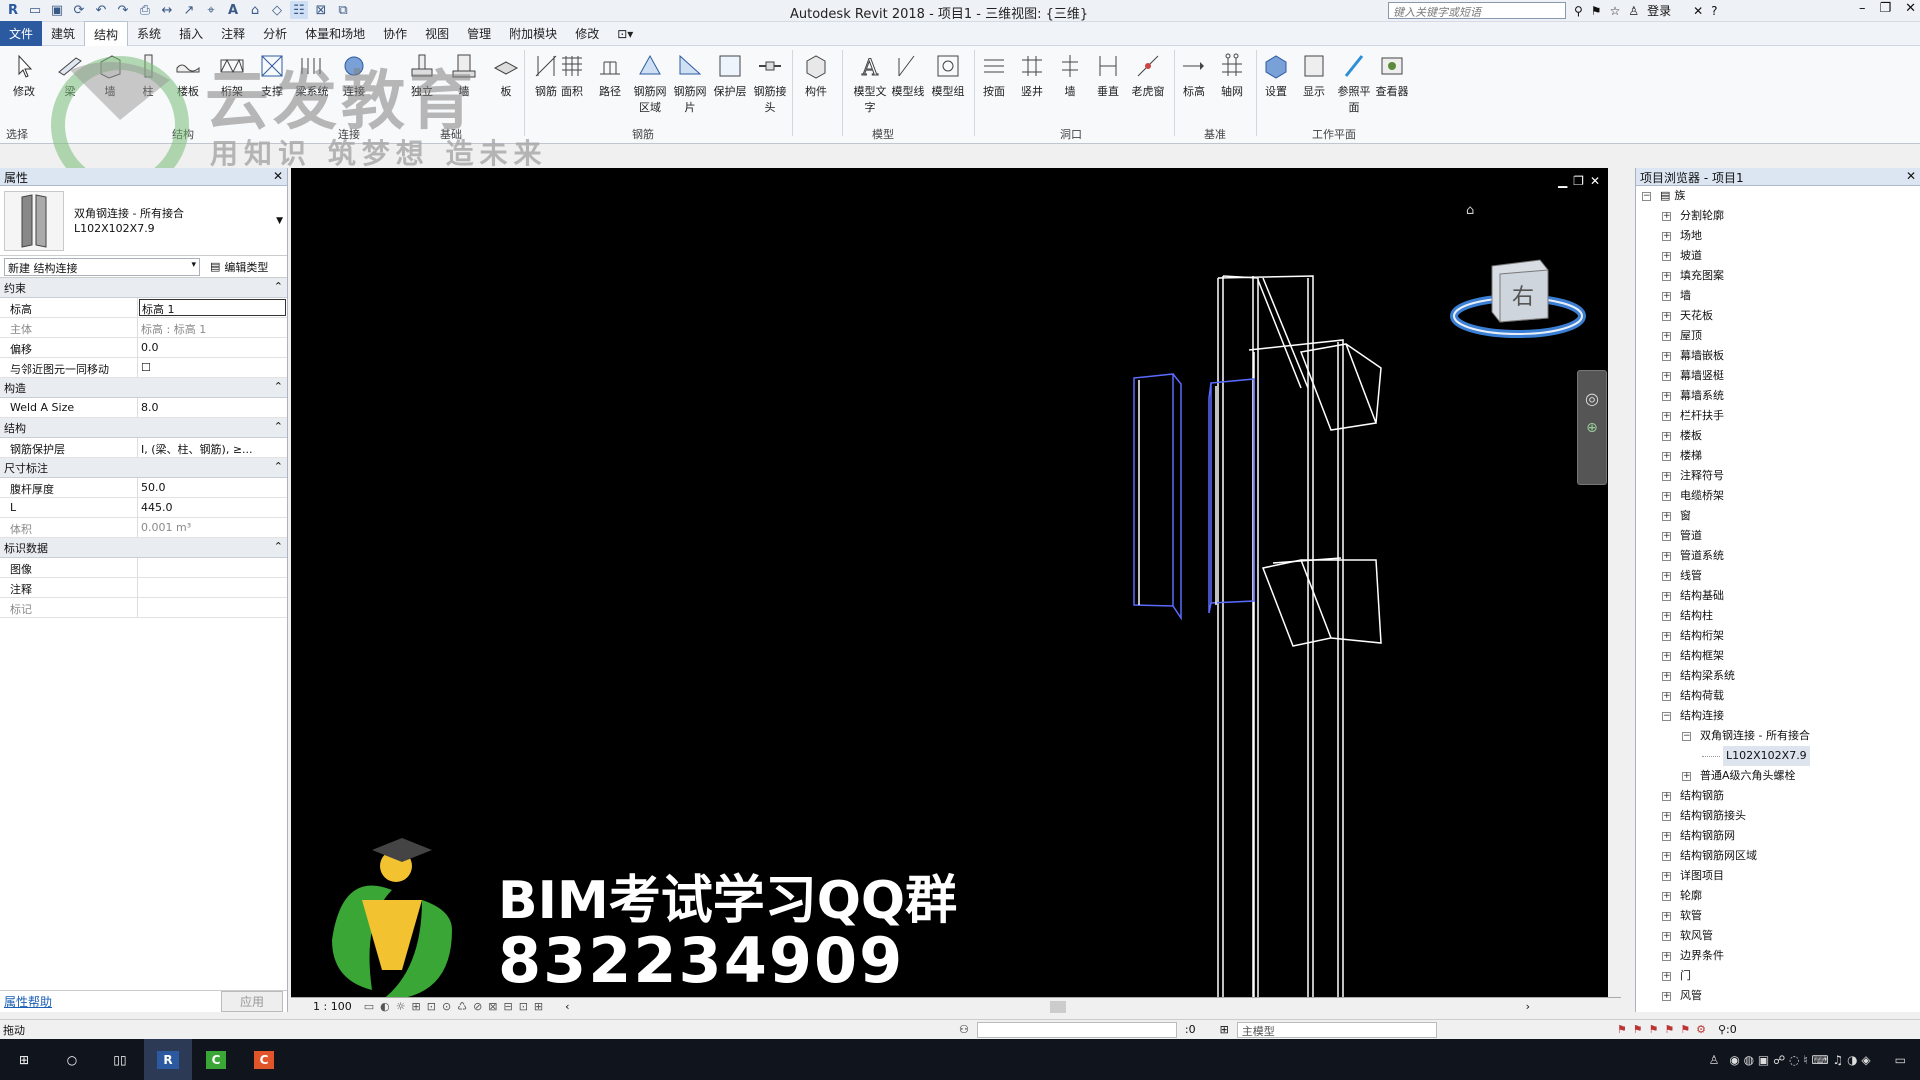  What do you see at coordinates (24, 1059) in the screenshot?
I see `windows-start-icon: ⊞` at bounding box center [24, 1059].